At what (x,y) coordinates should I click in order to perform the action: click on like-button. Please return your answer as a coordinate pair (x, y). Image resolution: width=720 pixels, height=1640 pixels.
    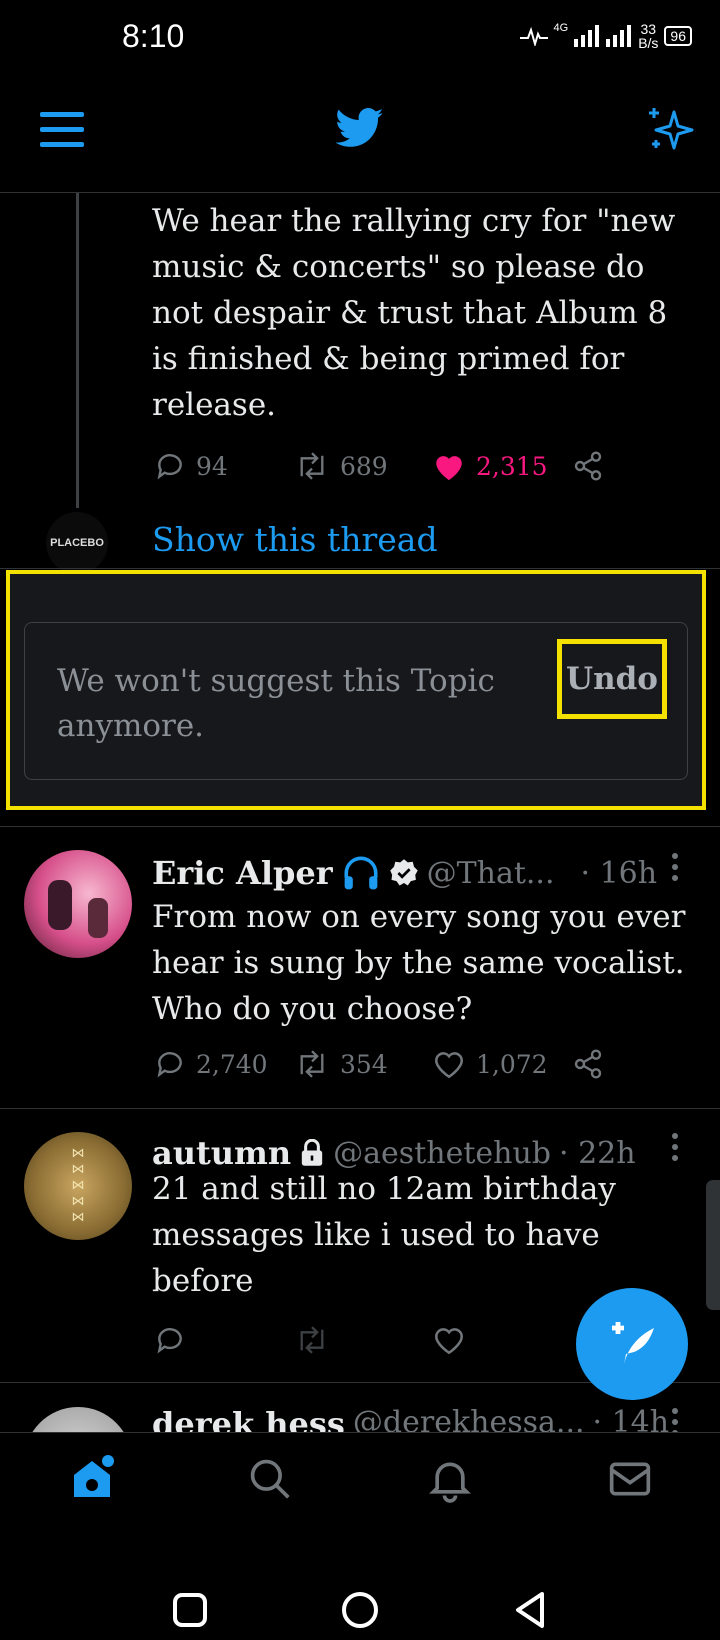
    Looking at the image, I should click on (449, 1340).